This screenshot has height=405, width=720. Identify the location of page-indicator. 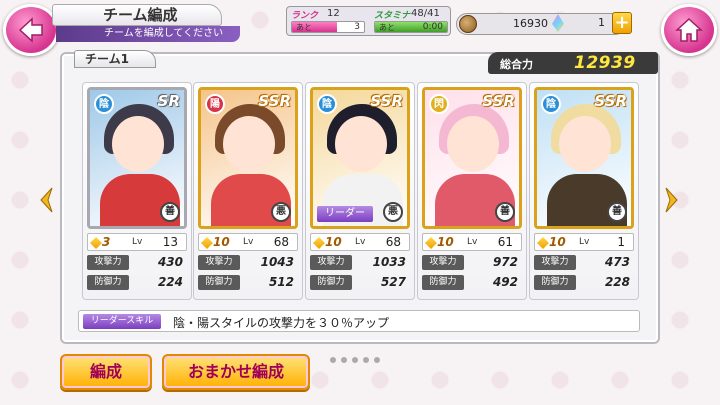
(360, 355).